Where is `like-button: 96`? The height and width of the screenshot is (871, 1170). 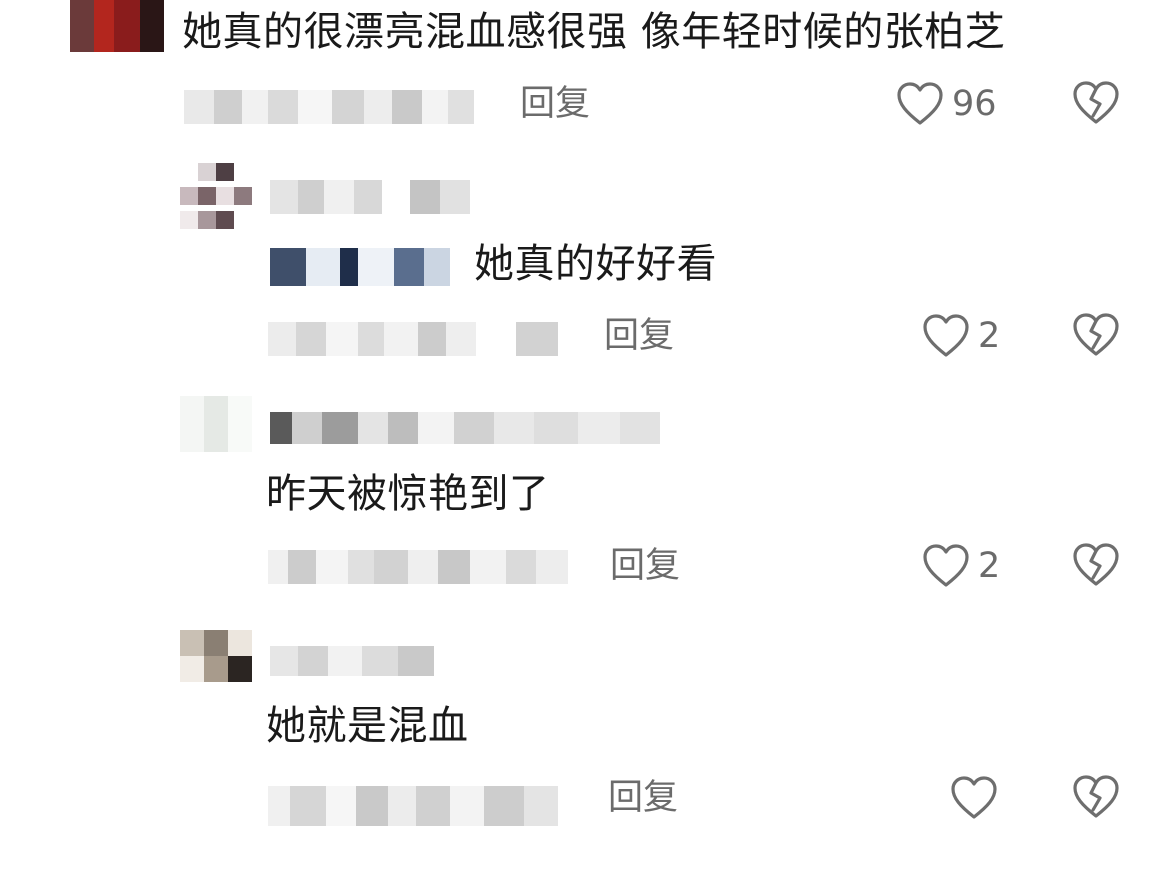
like-button: 96 is located at coordinates (946, 104).